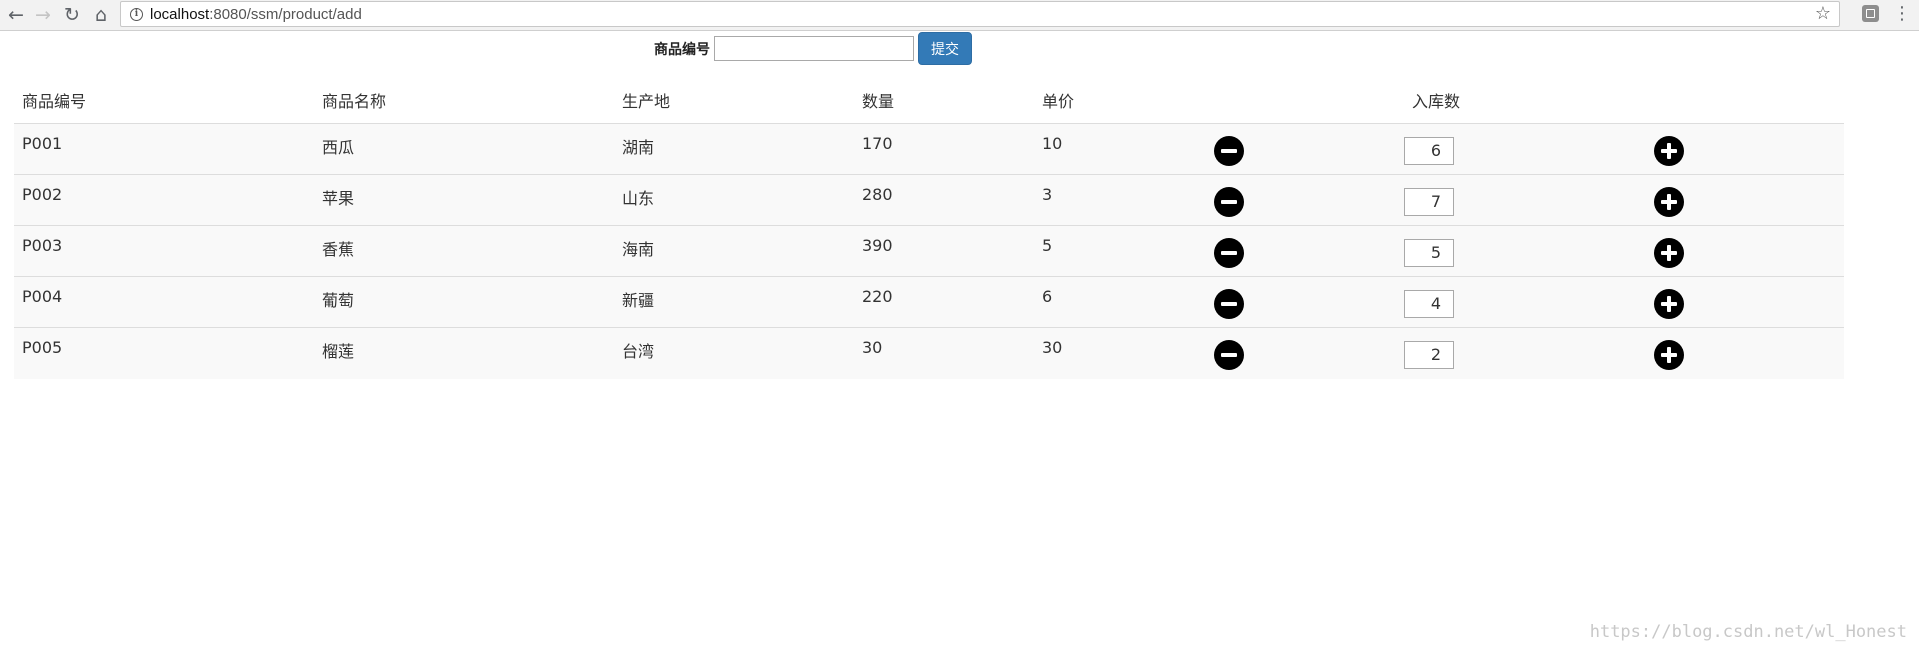  What do you see at coordinates (16, 15) in the screenshot?
I see `arrow-left-icon: ←` at bounding box center [16, 15].